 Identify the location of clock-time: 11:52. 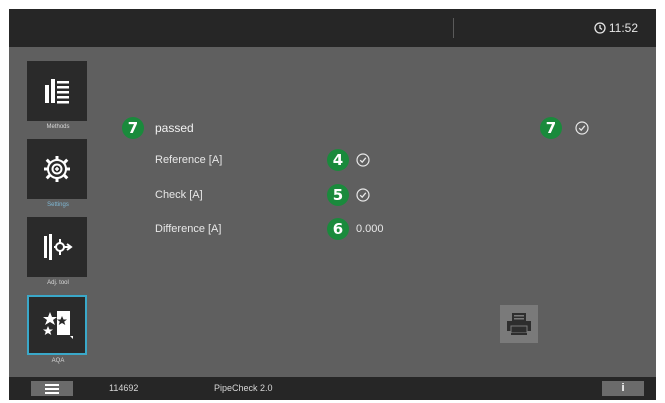
(623, 28).